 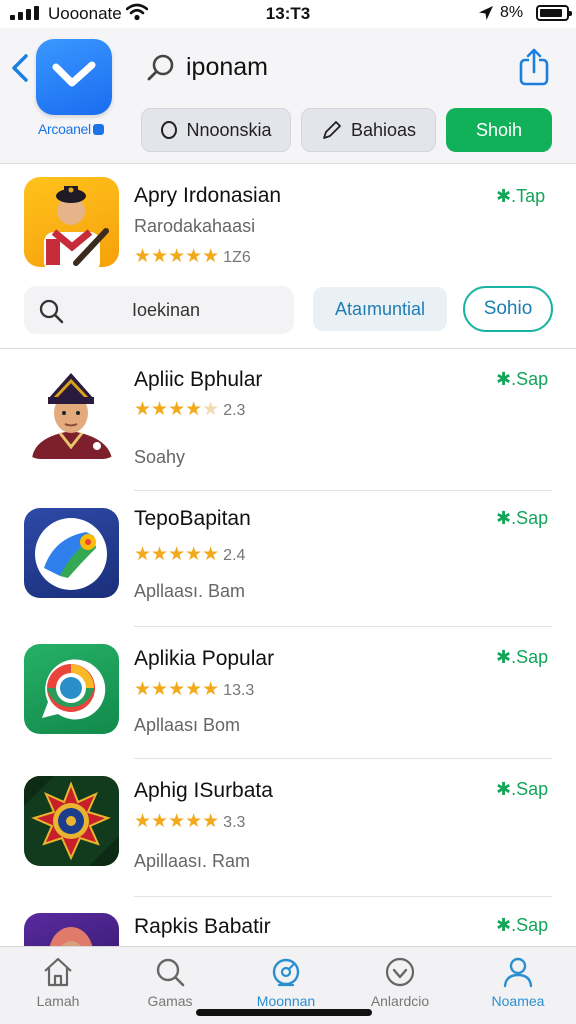 I want to click on check-logo-icon, so click(x=74, y=74).